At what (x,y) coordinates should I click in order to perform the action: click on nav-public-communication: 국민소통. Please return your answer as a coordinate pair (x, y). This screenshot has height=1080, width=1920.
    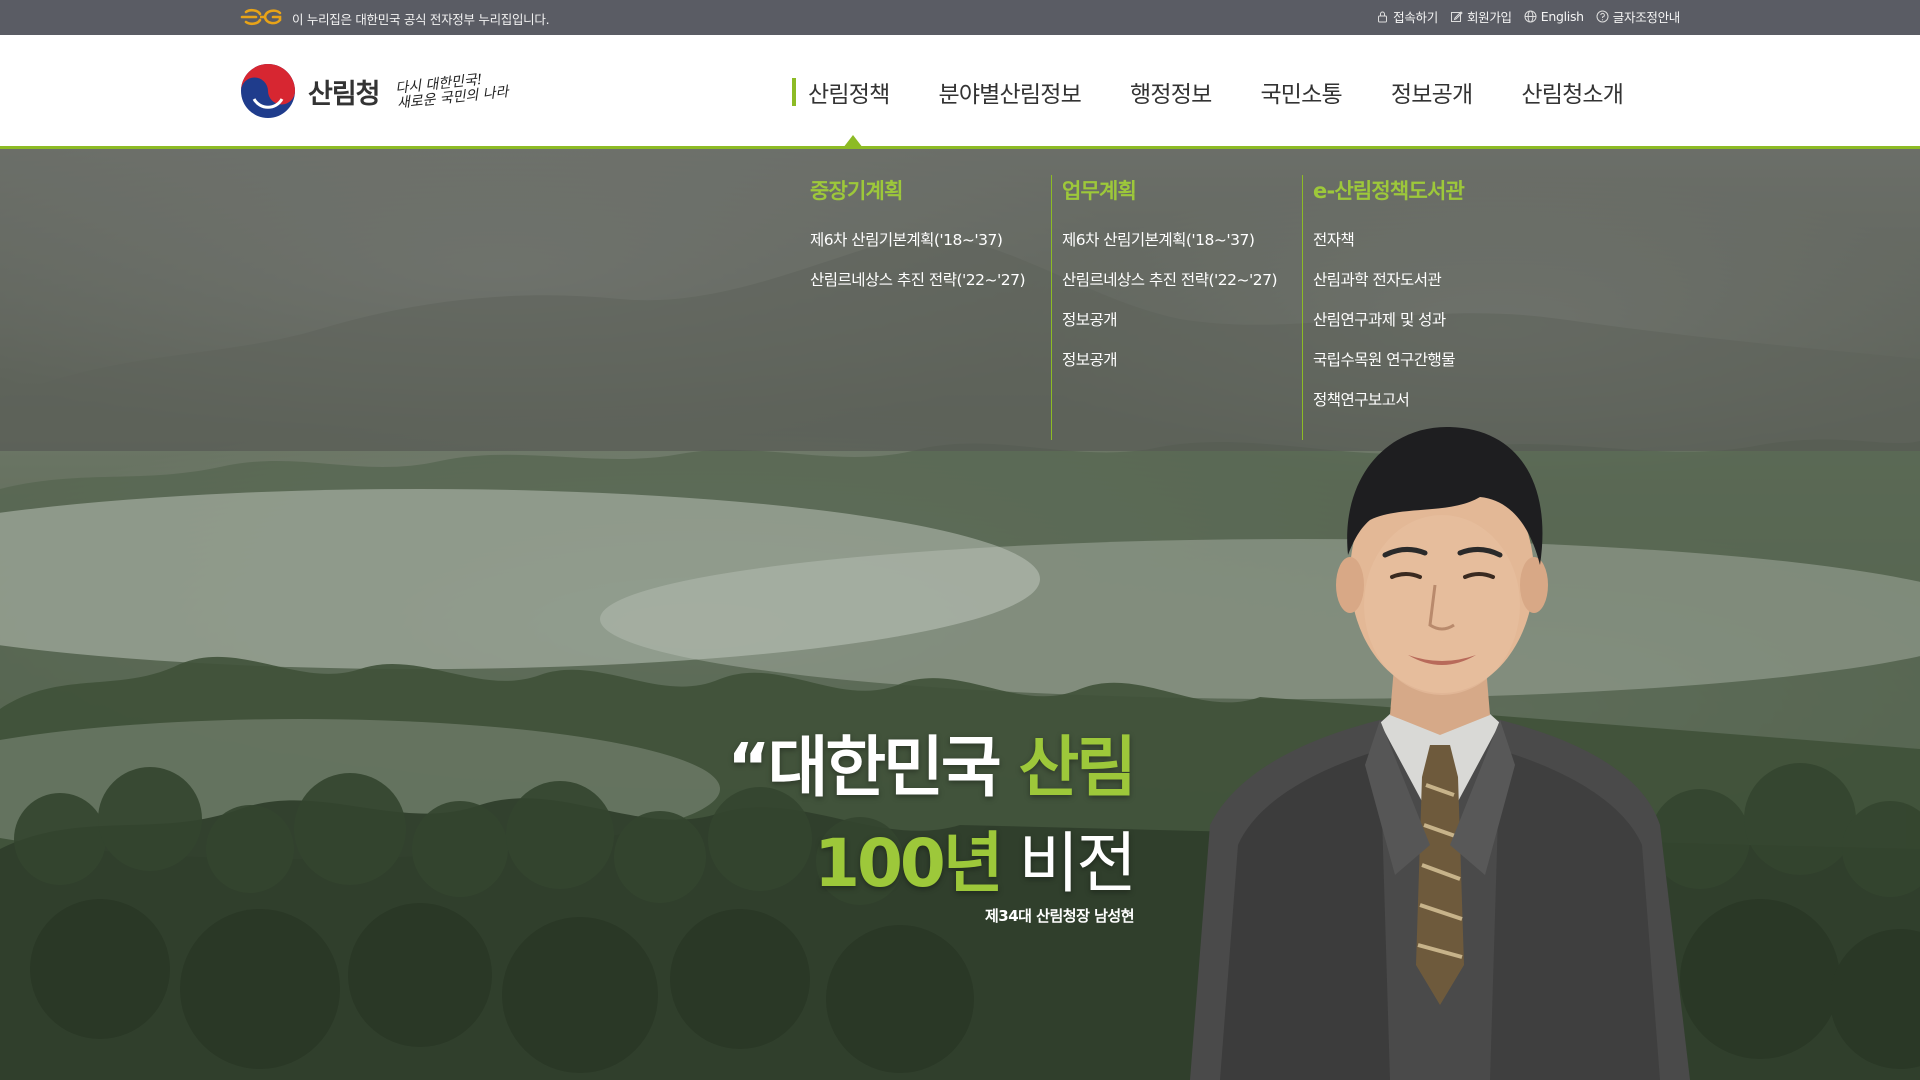
    Looking at the image, I should click on (1301, 92).